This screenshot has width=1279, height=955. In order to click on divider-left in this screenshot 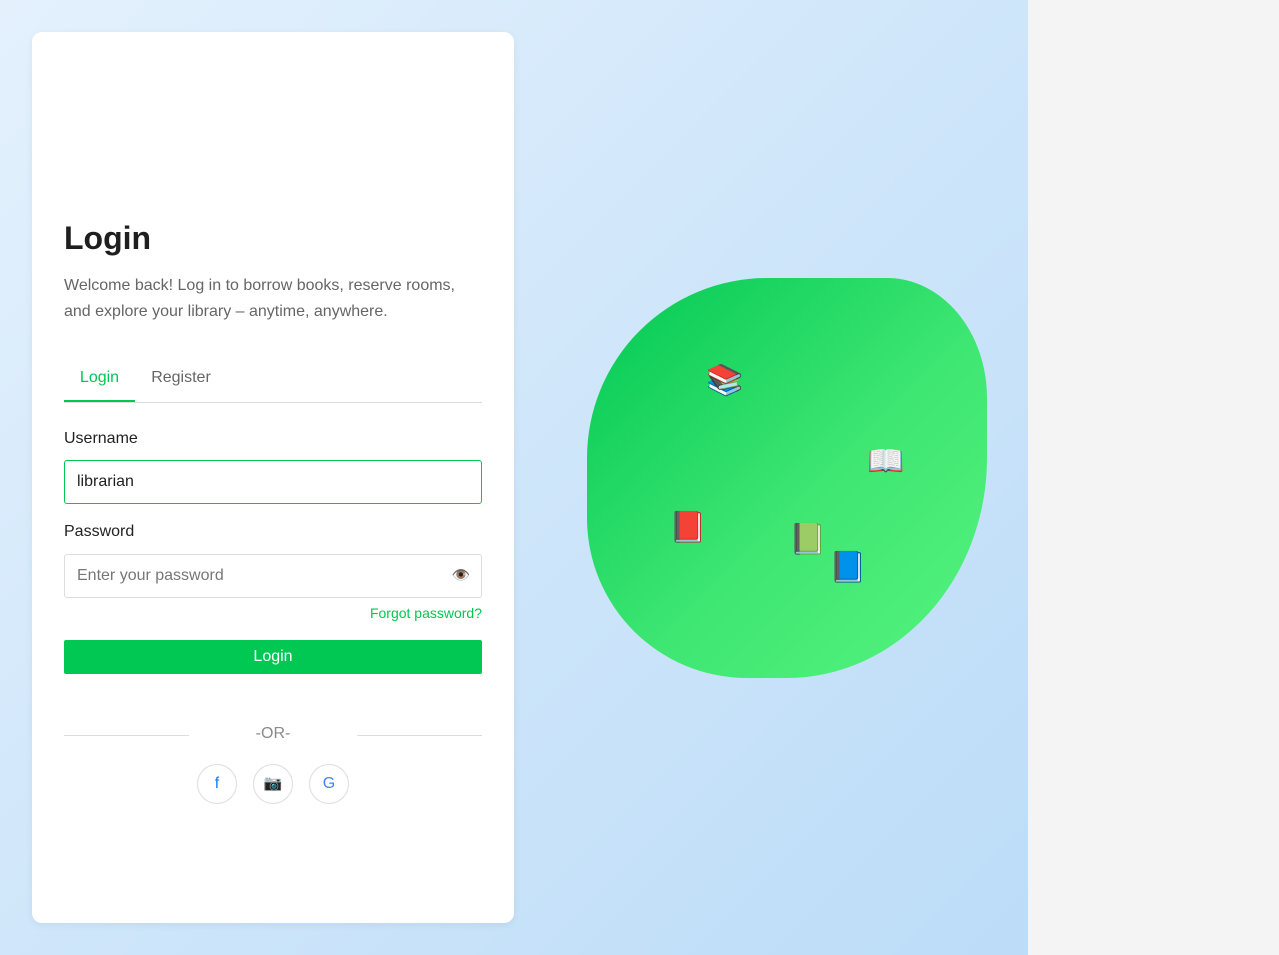, I will do `click(126, 735)`.